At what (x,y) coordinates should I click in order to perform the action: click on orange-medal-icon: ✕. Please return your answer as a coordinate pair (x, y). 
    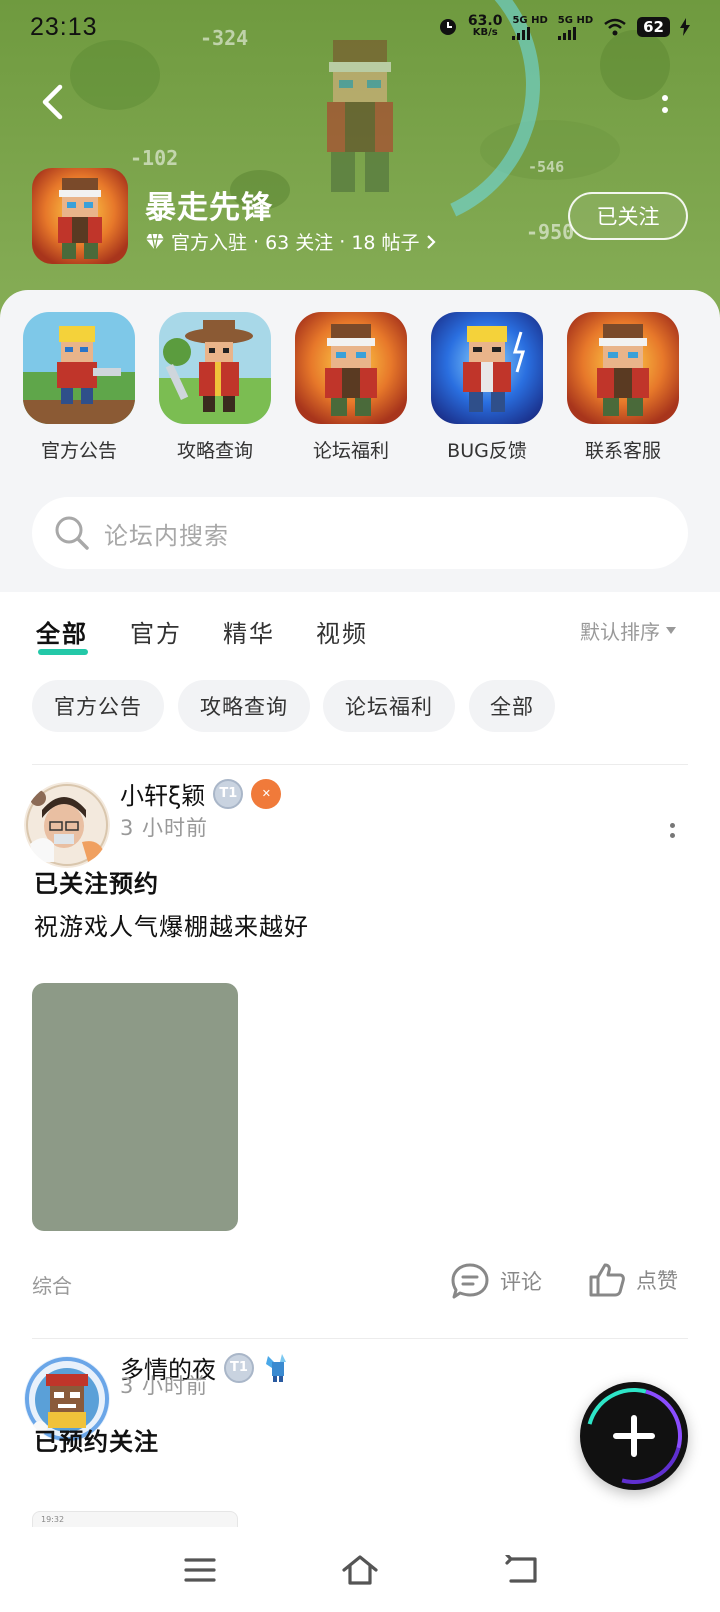
    Looking at the image, I should click on (266, 793).